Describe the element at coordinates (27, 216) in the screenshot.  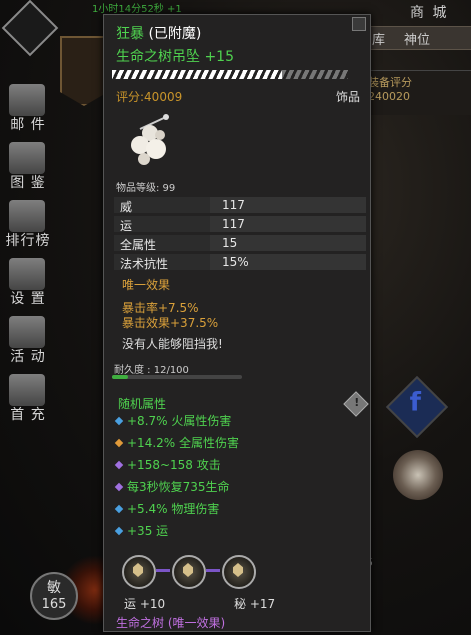
I see `ranking-icon` at that location.